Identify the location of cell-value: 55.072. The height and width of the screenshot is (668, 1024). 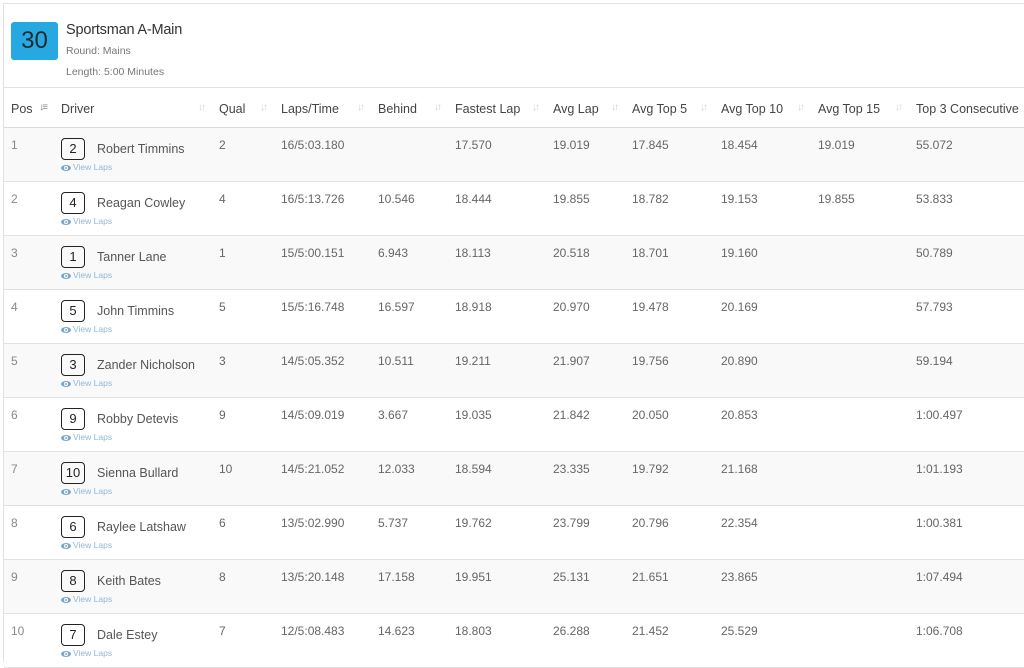
(934, 145).